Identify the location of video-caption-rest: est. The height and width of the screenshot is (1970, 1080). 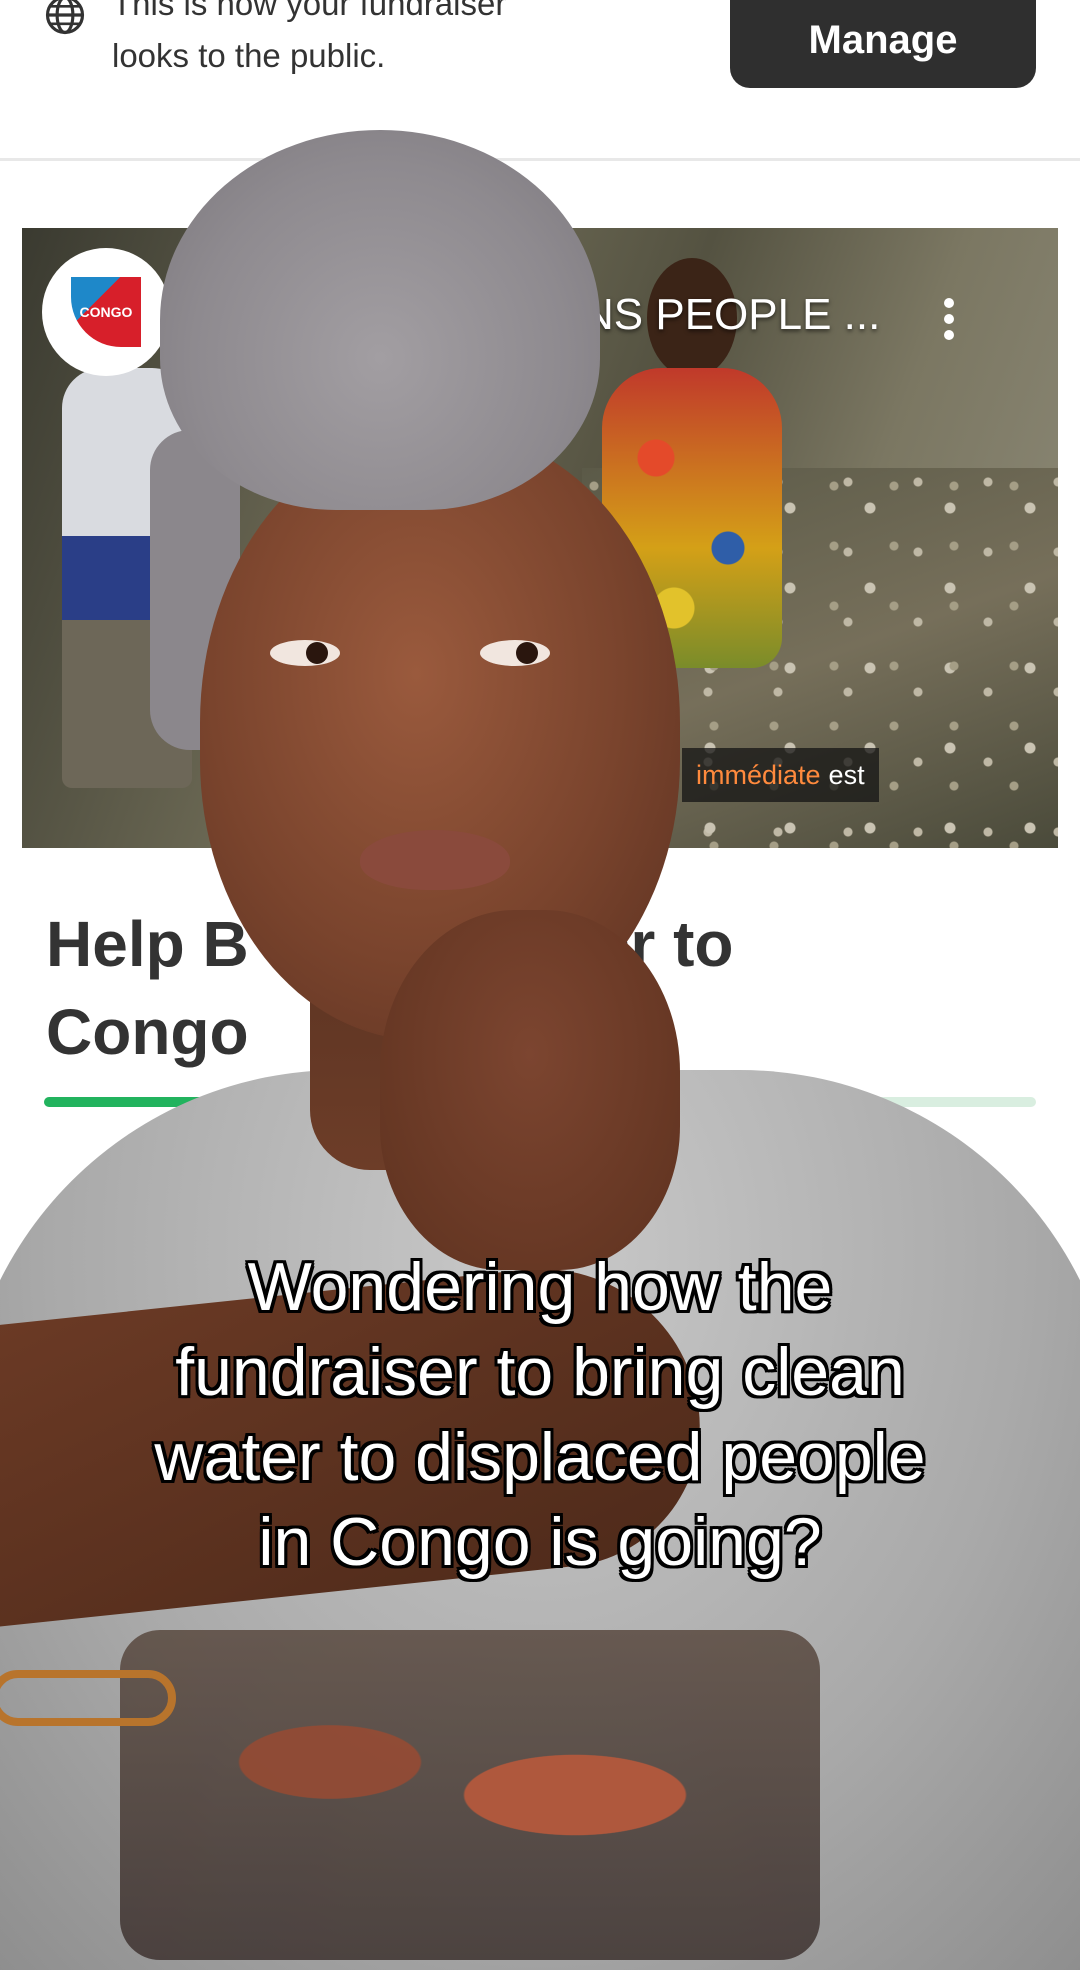
(846, 774).